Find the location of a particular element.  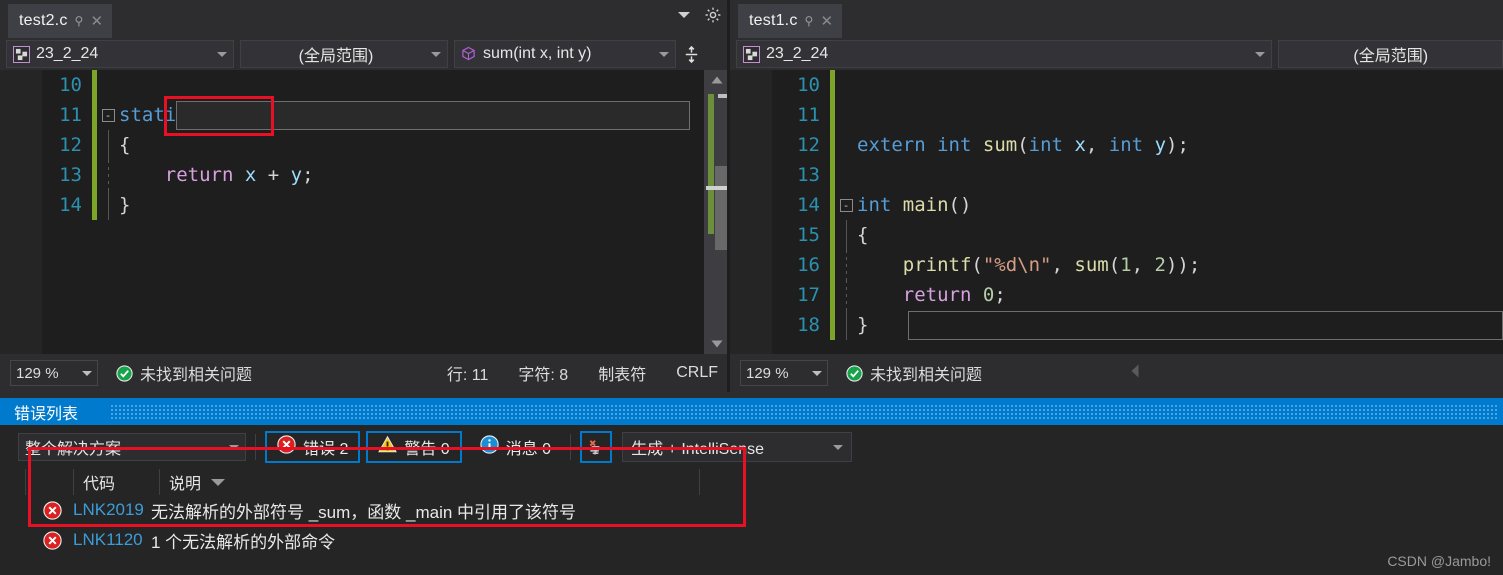

checkmark-ok-icon is located at coordinates (124, 373).